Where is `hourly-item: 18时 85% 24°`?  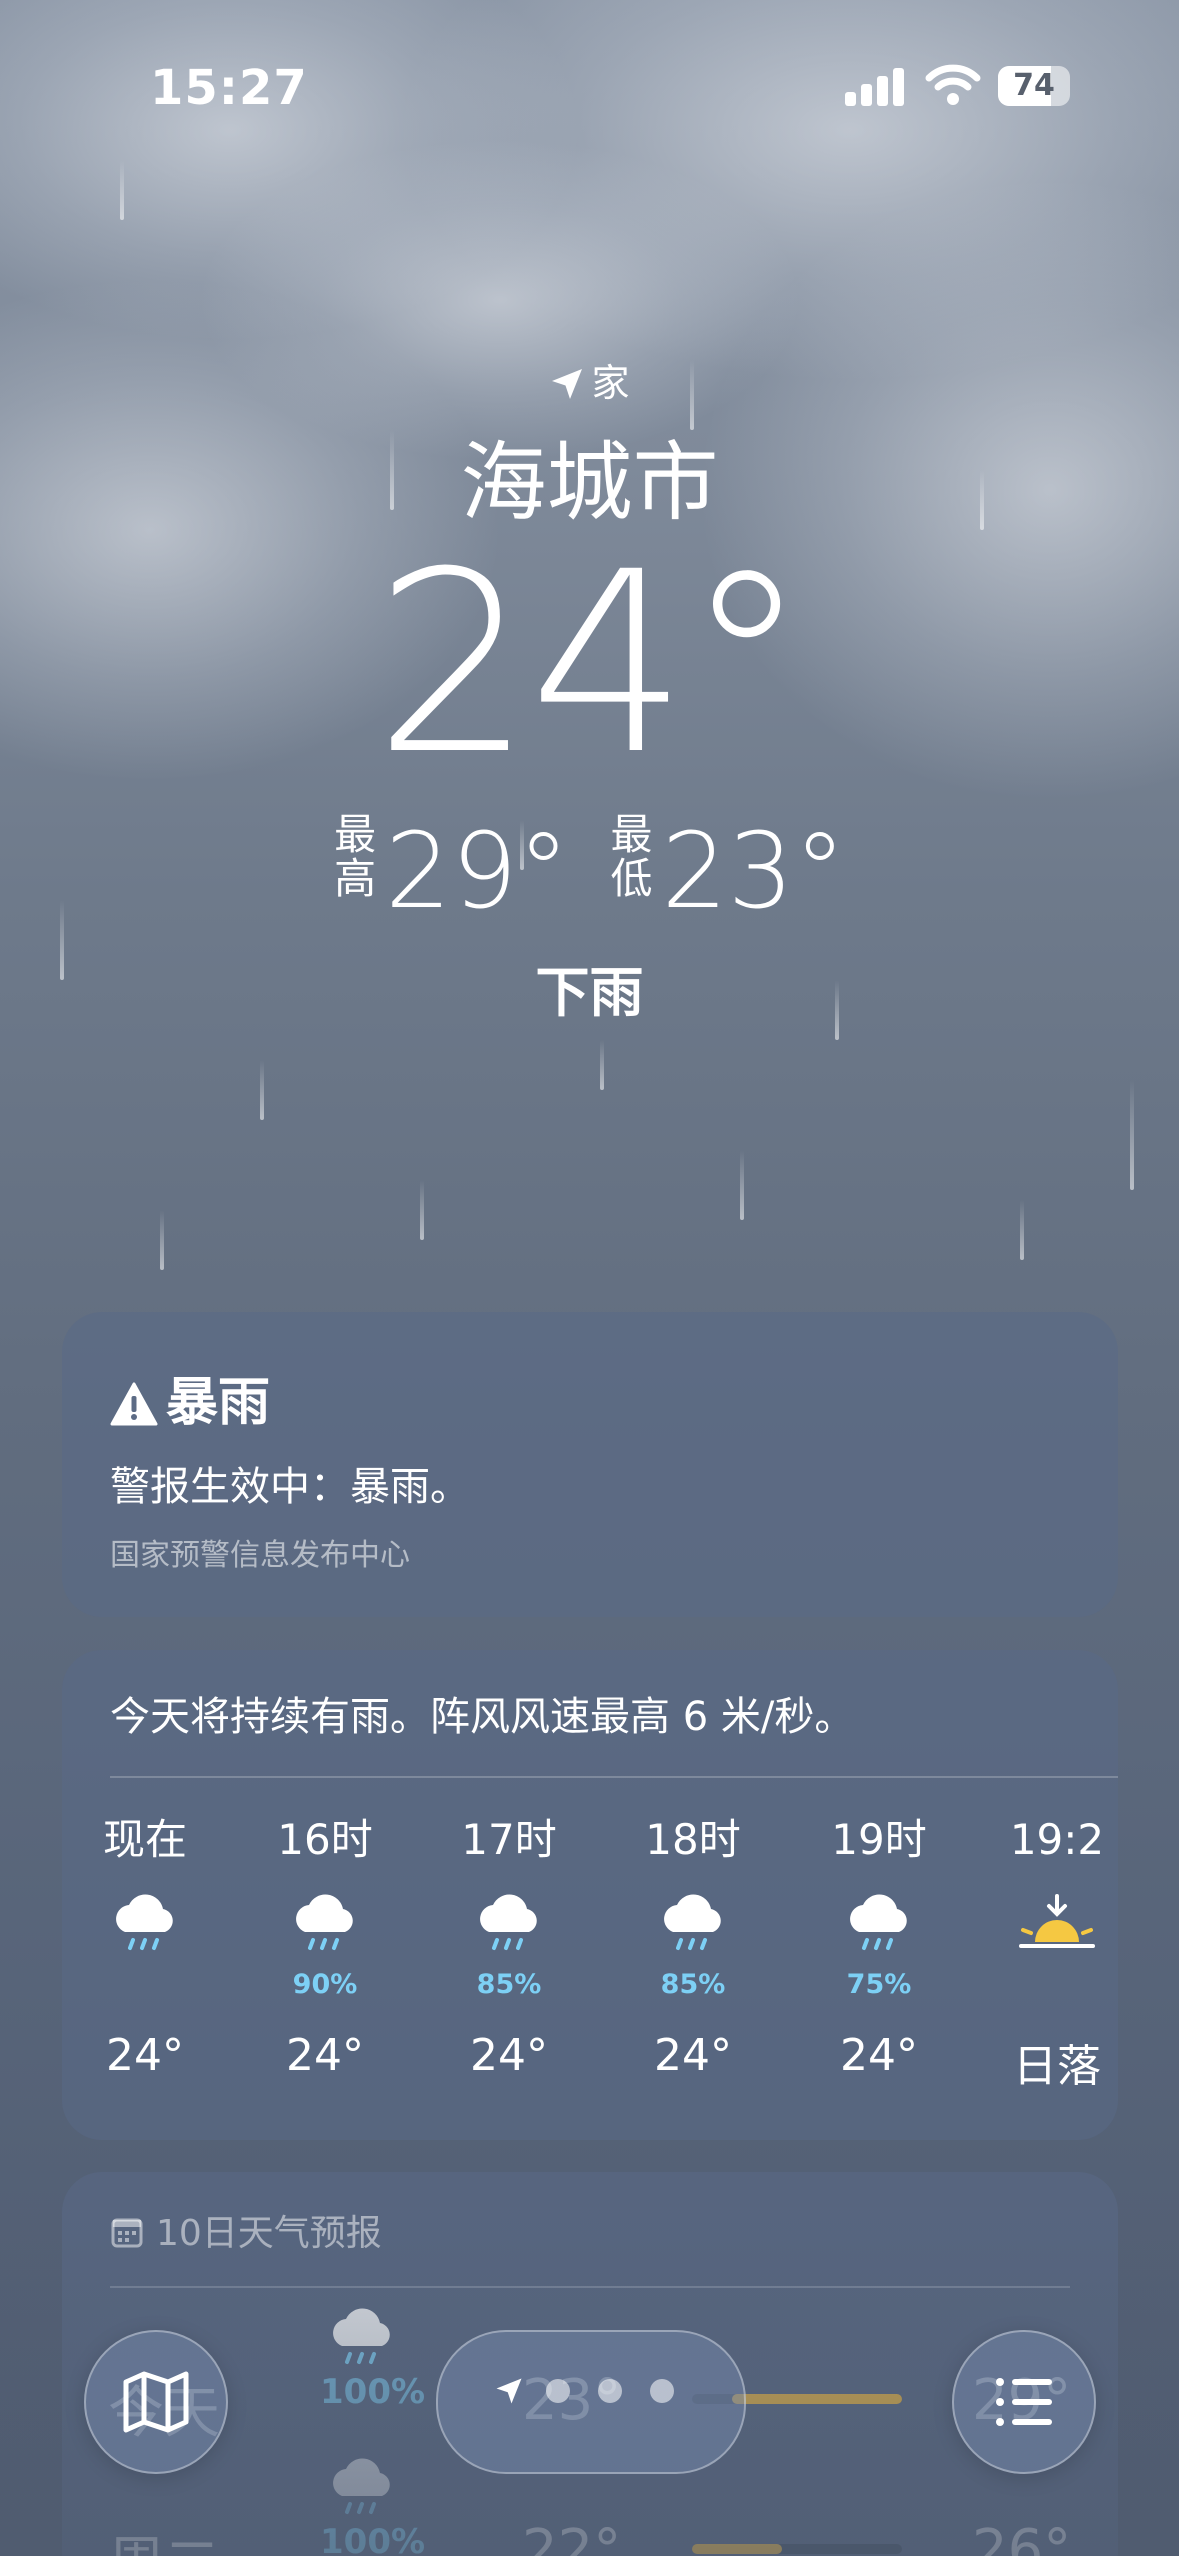 hourly-item: 18时 85% 24° is located at coordinates (693, 1945).